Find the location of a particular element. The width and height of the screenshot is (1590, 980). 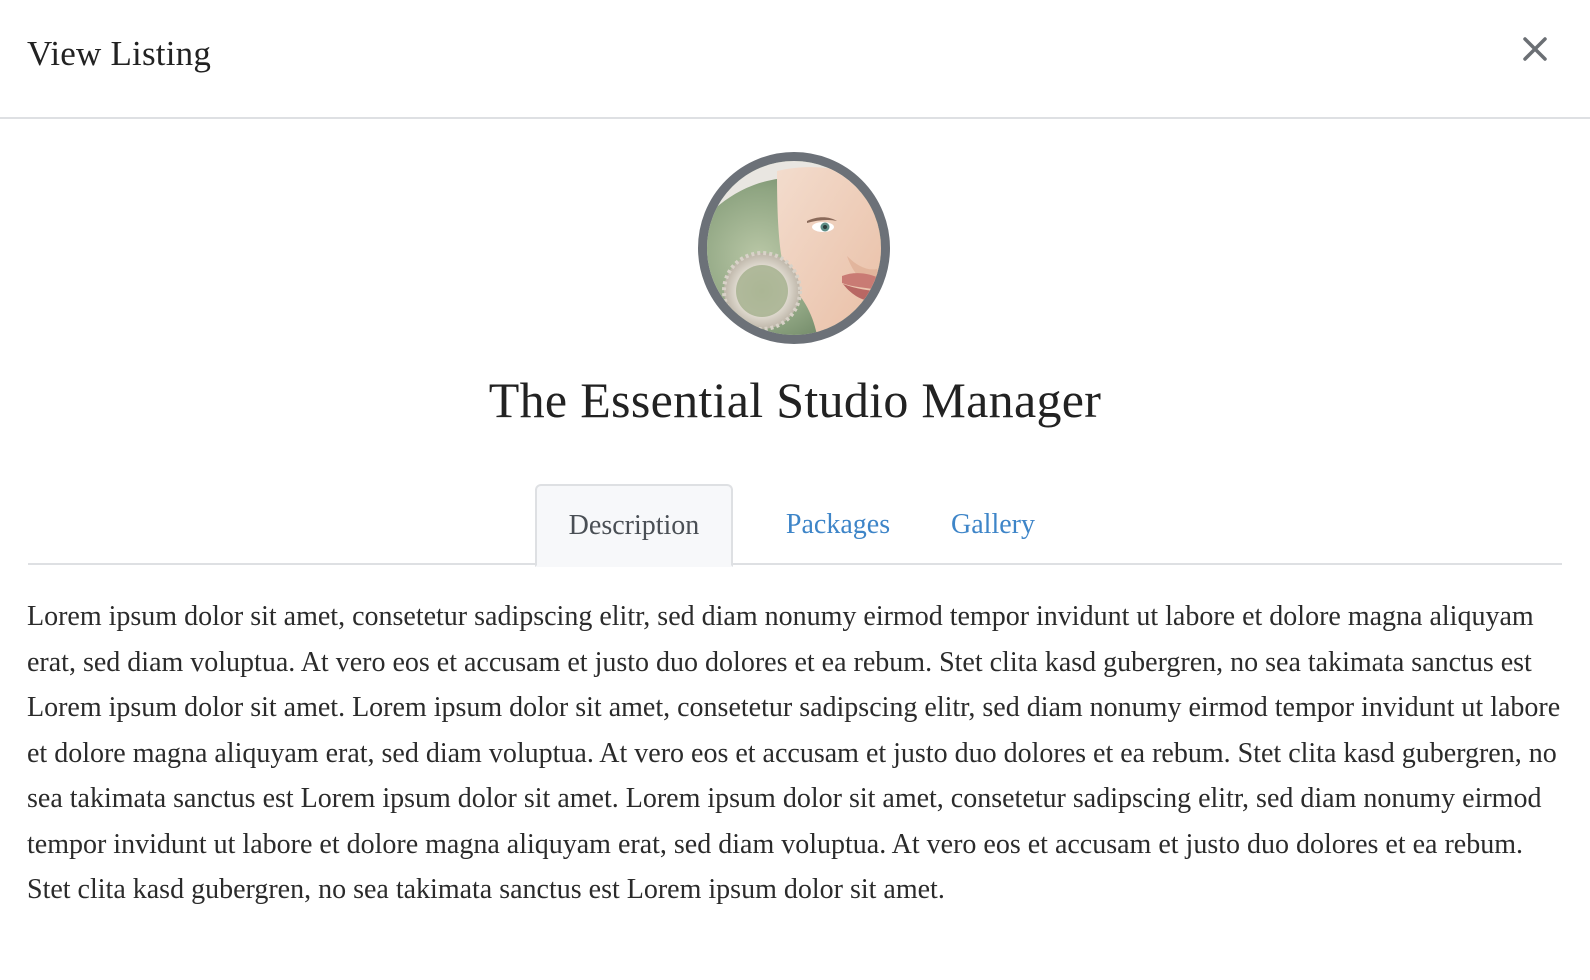

listing-title: The Essential Studio Manager is located at coordinates (795, 400).